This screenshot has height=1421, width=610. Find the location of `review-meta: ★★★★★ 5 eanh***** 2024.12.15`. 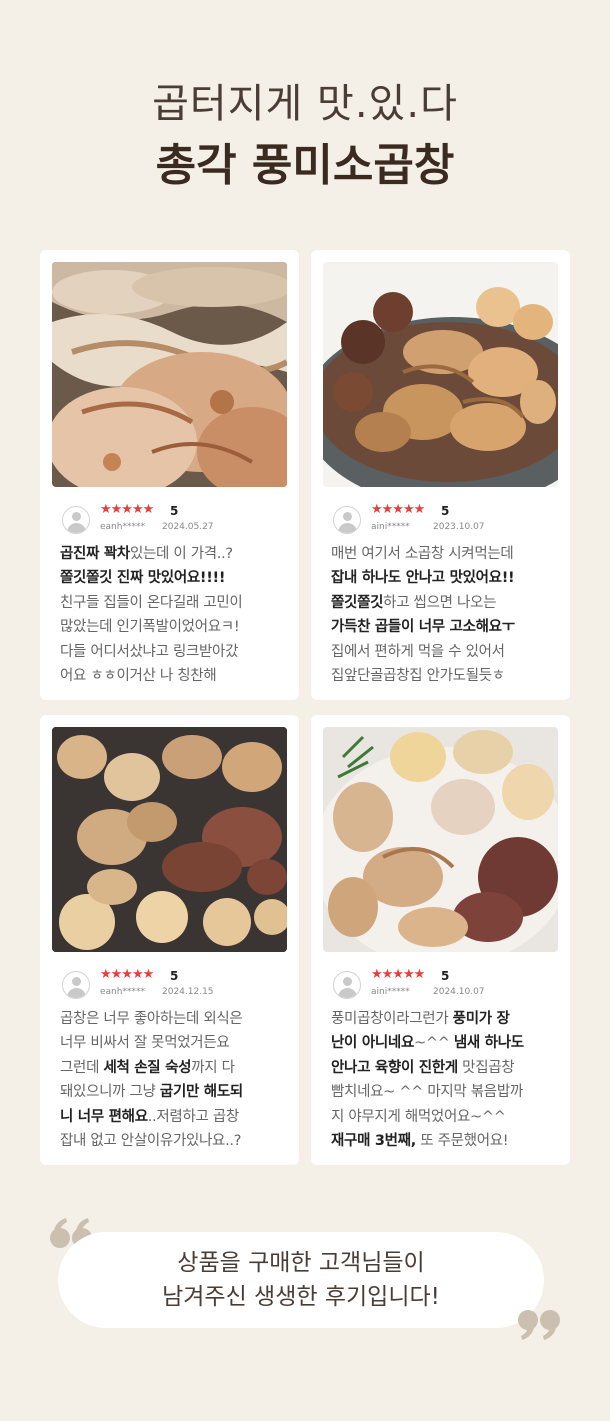

review-meta: ★★★★★ 5 eanh***** 2024.12.15 is located at coordinates (172, 984).